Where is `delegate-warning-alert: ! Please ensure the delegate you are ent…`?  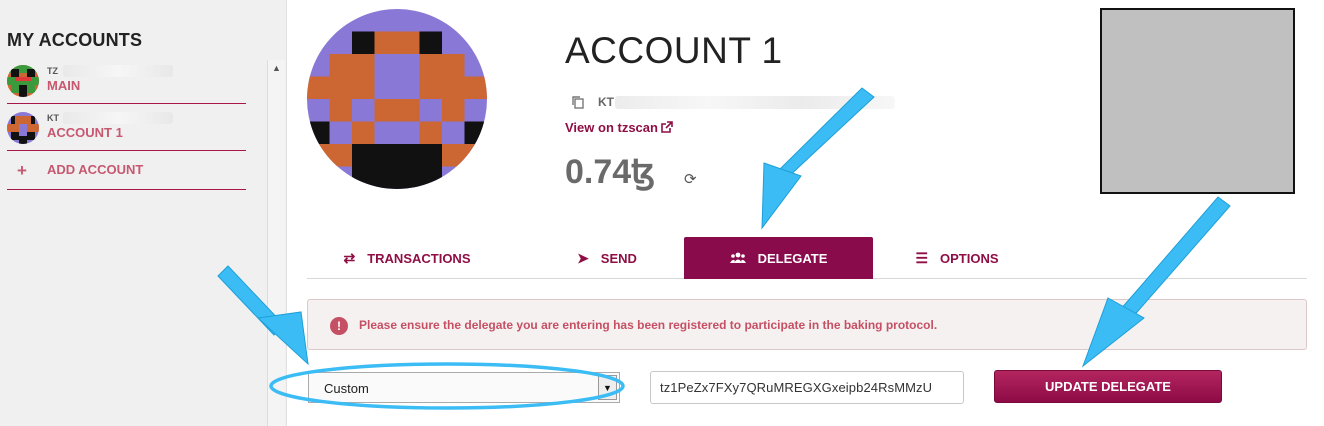
delegate-warning-alert: ! Please ensure the delegate you are ent… is located at coordinates (807, 324).